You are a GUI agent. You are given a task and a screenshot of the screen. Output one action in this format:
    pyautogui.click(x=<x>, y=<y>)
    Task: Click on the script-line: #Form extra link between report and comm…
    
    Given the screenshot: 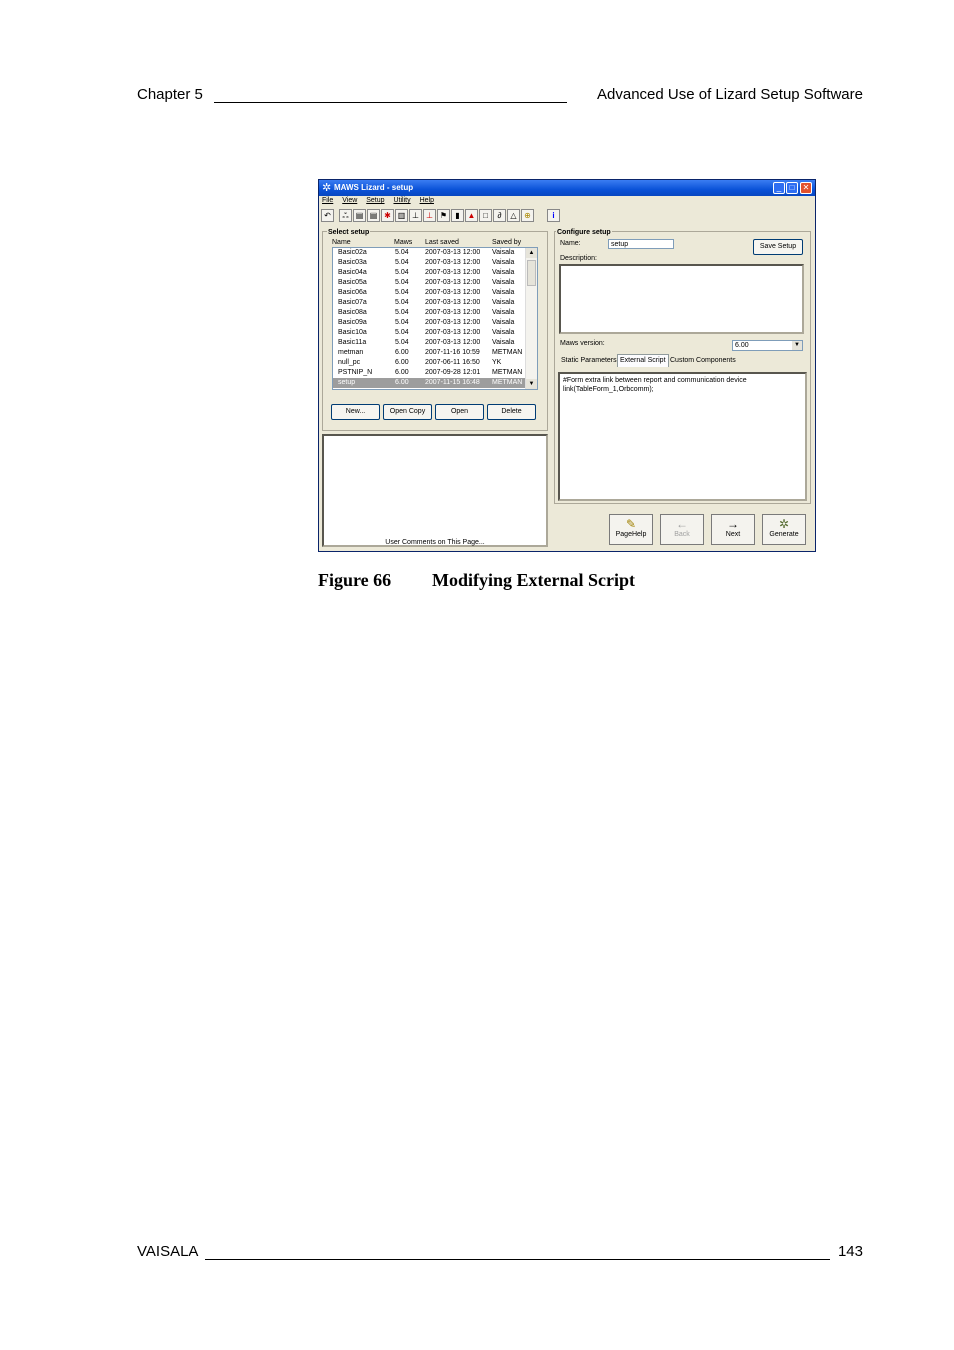 What is the action you would take?
    pyautogui.click(x=655, y=380)
    